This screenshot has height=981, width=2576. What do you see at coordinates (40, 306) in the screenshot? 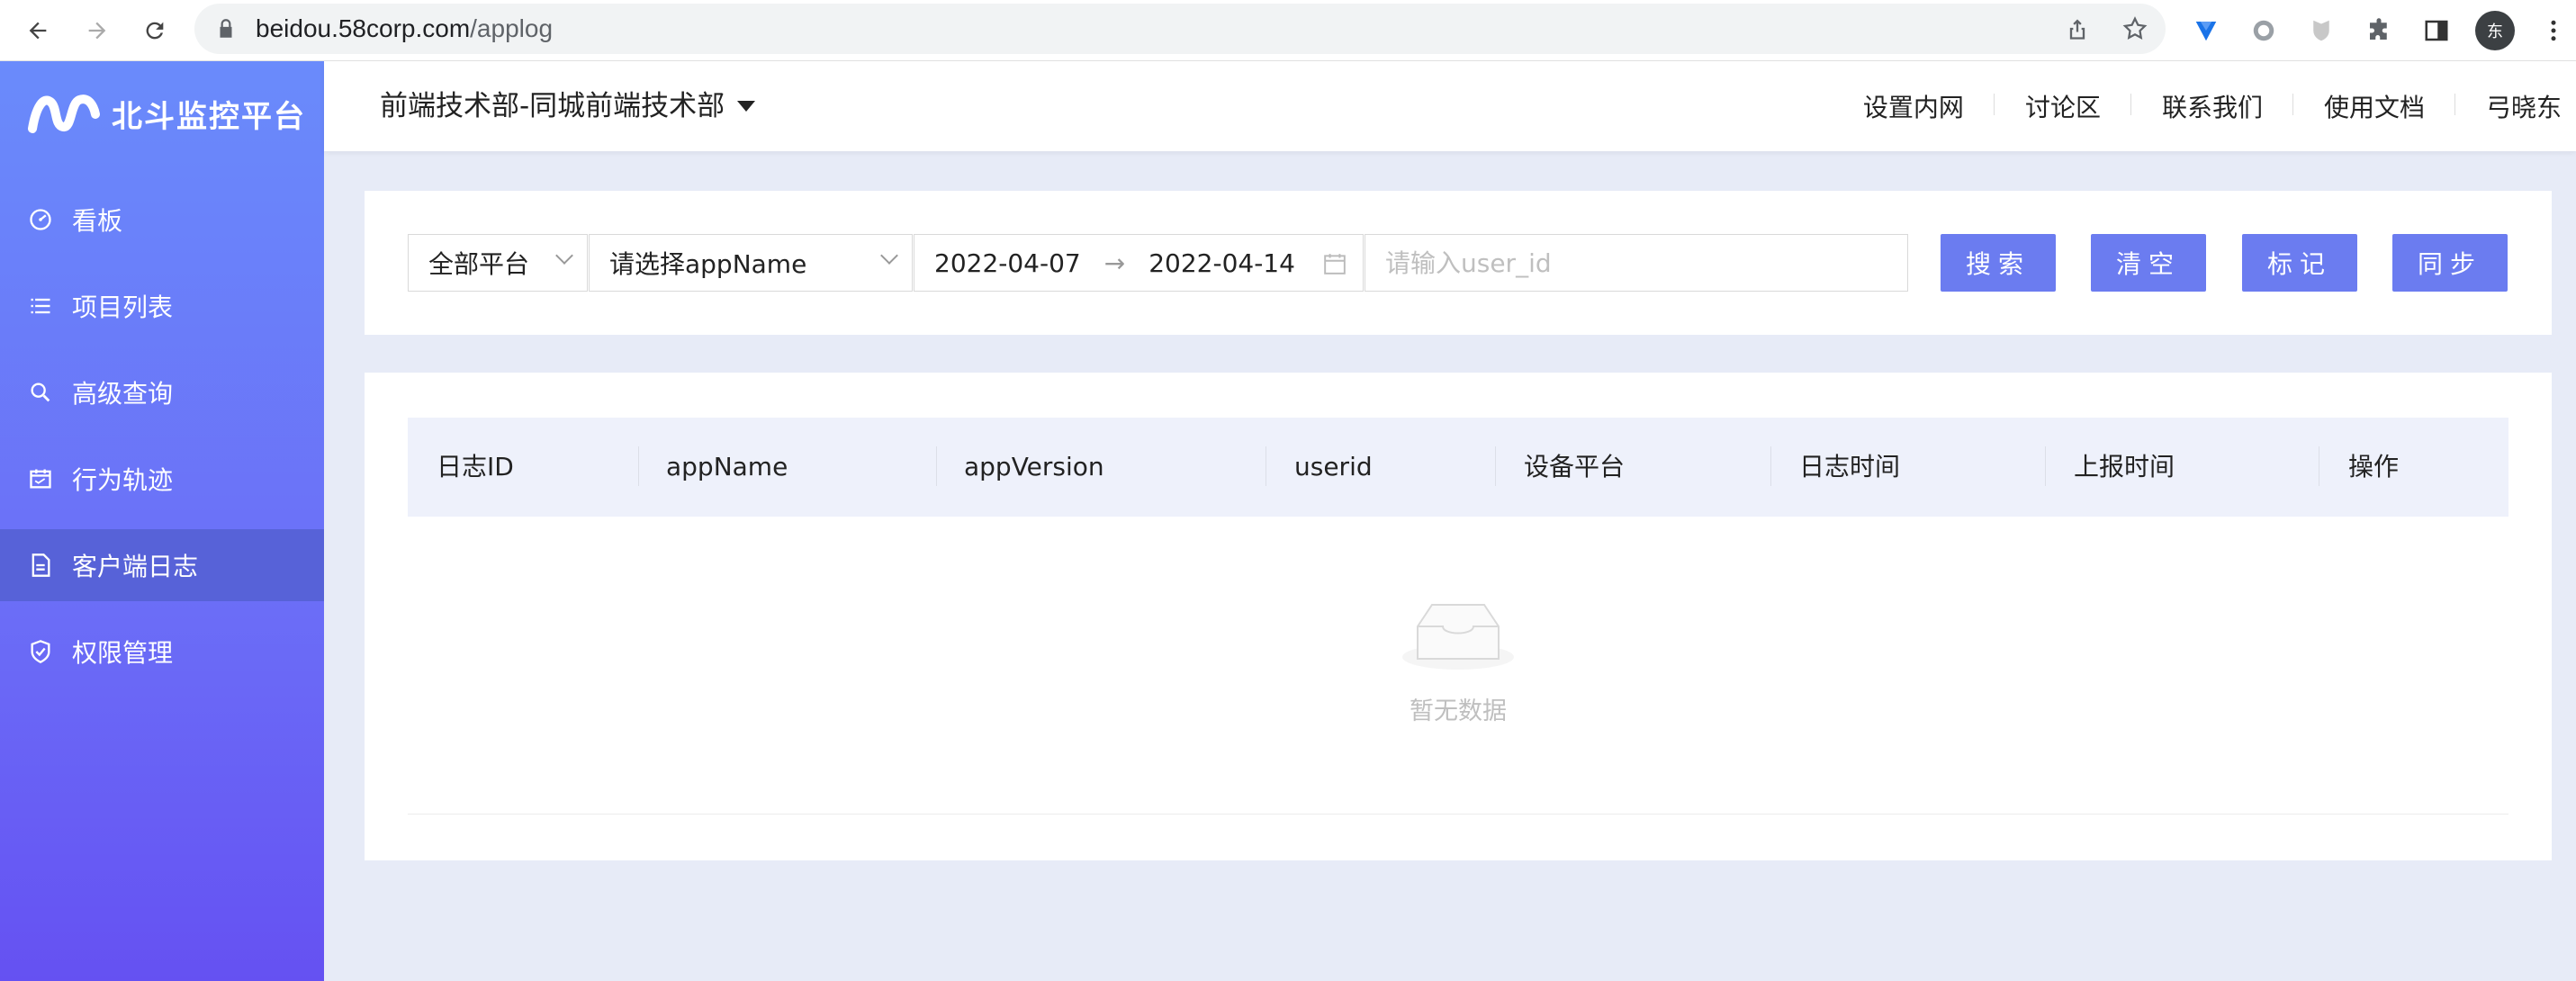
I see `list-icon` at bounding box center [40, 306].